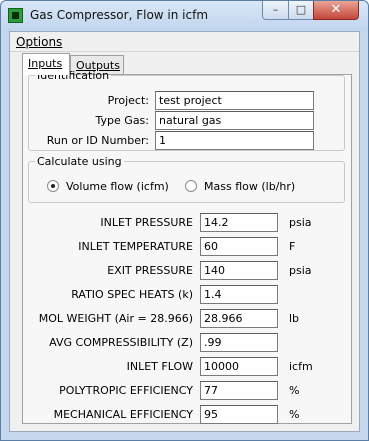 This screenshot has width=369, height=441. Describe the element at coordinates (117, 186) in the screenshot. I see `volume-flow-label: Volume flow (icfm)` at that location.